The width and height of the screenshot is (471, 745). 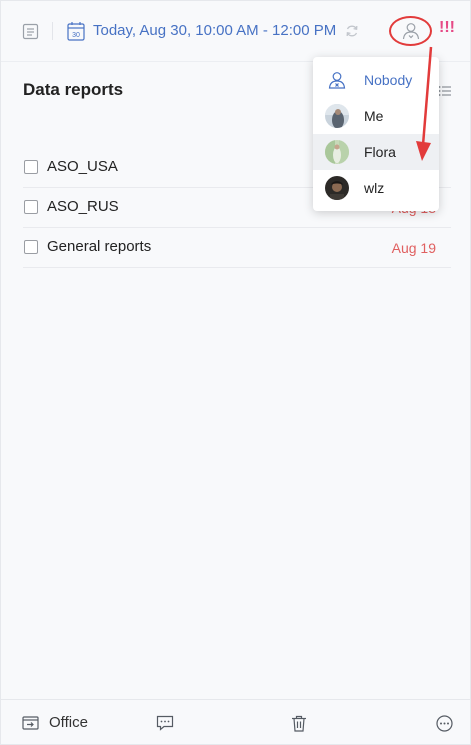 I want to click on task-list-icon, so click(x=30, y=31).